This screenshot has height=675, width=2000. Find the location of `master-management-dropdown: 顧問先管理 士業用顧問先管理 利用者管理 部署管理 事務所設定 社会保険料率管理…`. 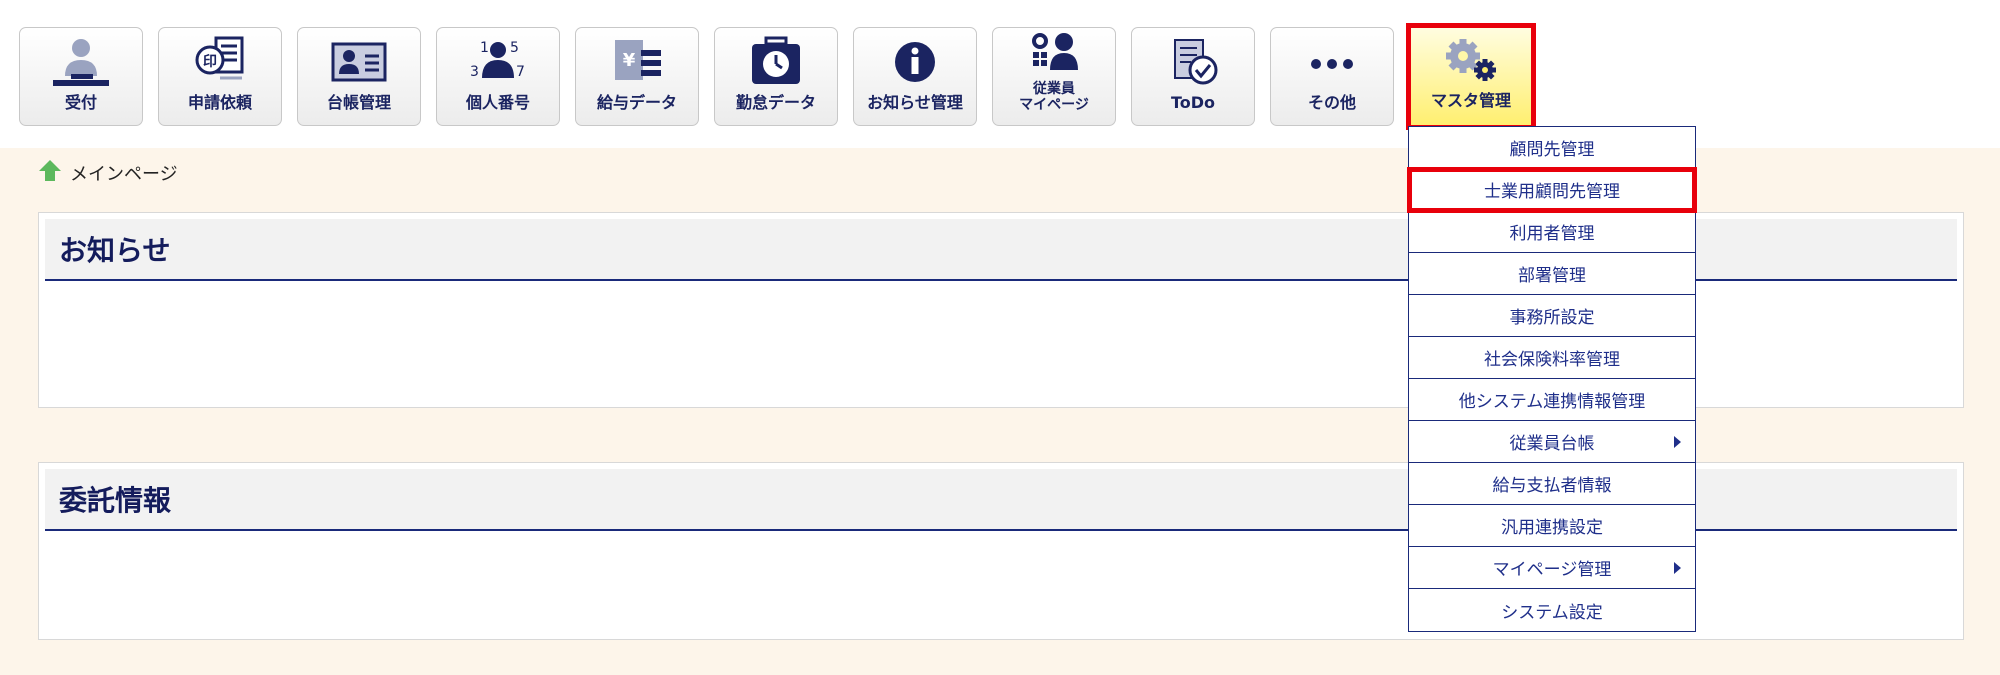

master-management-dropdown: 顧問先管理 士業用顧問先管理 利用者管理 部署管理 事務所設定 社会保険料率管理… is located at coordinates (1552, 379).